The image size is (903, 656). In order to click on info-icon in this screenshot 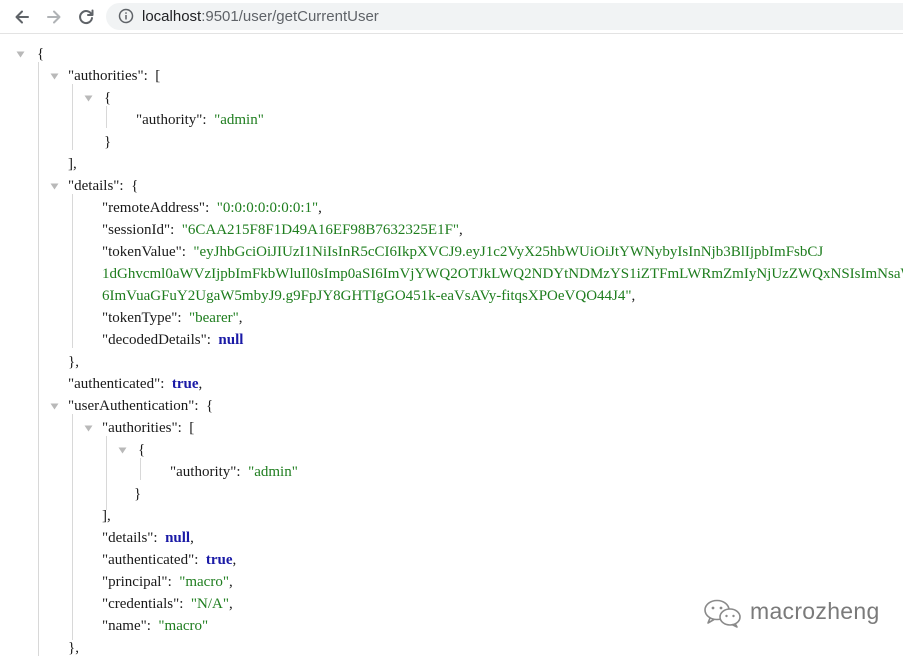, I will do `click(126, 16)`.